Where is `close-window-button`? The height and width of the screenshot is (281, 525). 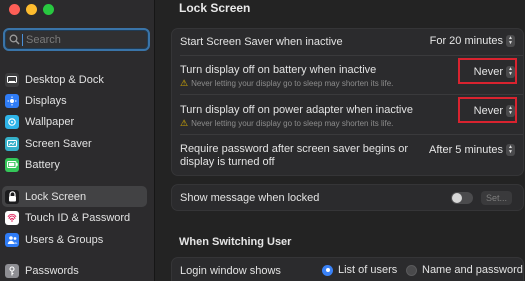 close-window-button is located at coordinates (14, 9).